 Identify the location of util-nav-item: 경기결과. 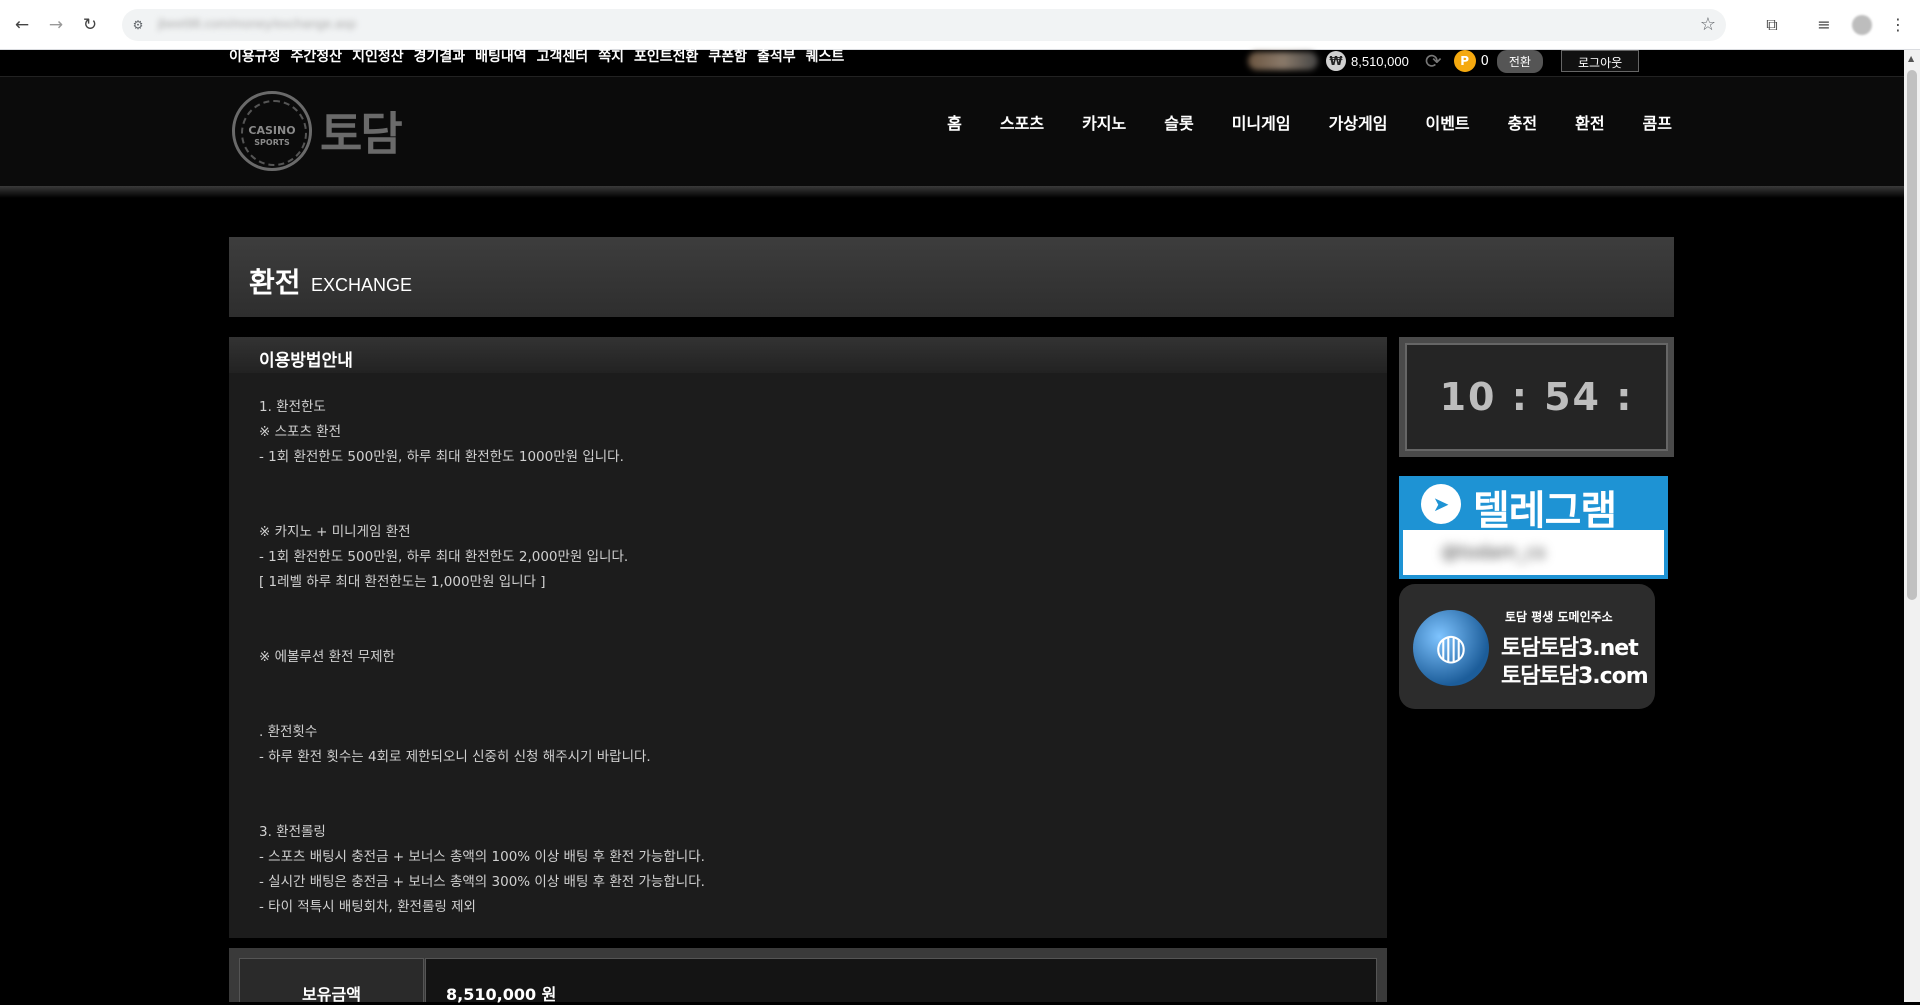
(440, 57).